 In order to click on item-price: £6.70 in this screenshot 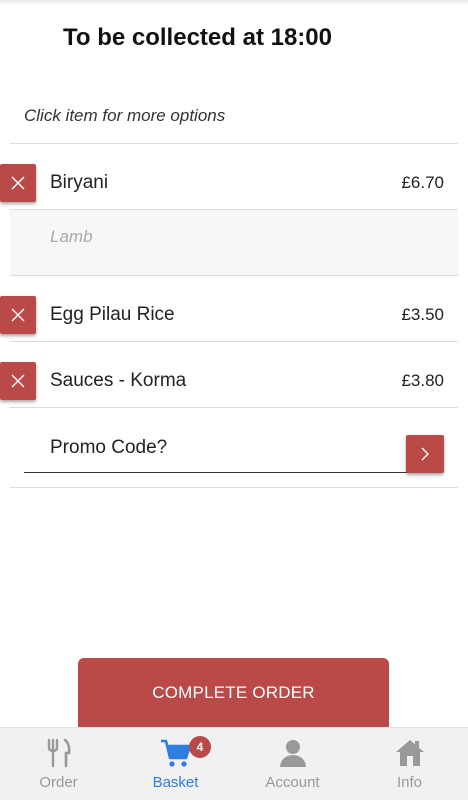, I will do `click(422, 182)`.